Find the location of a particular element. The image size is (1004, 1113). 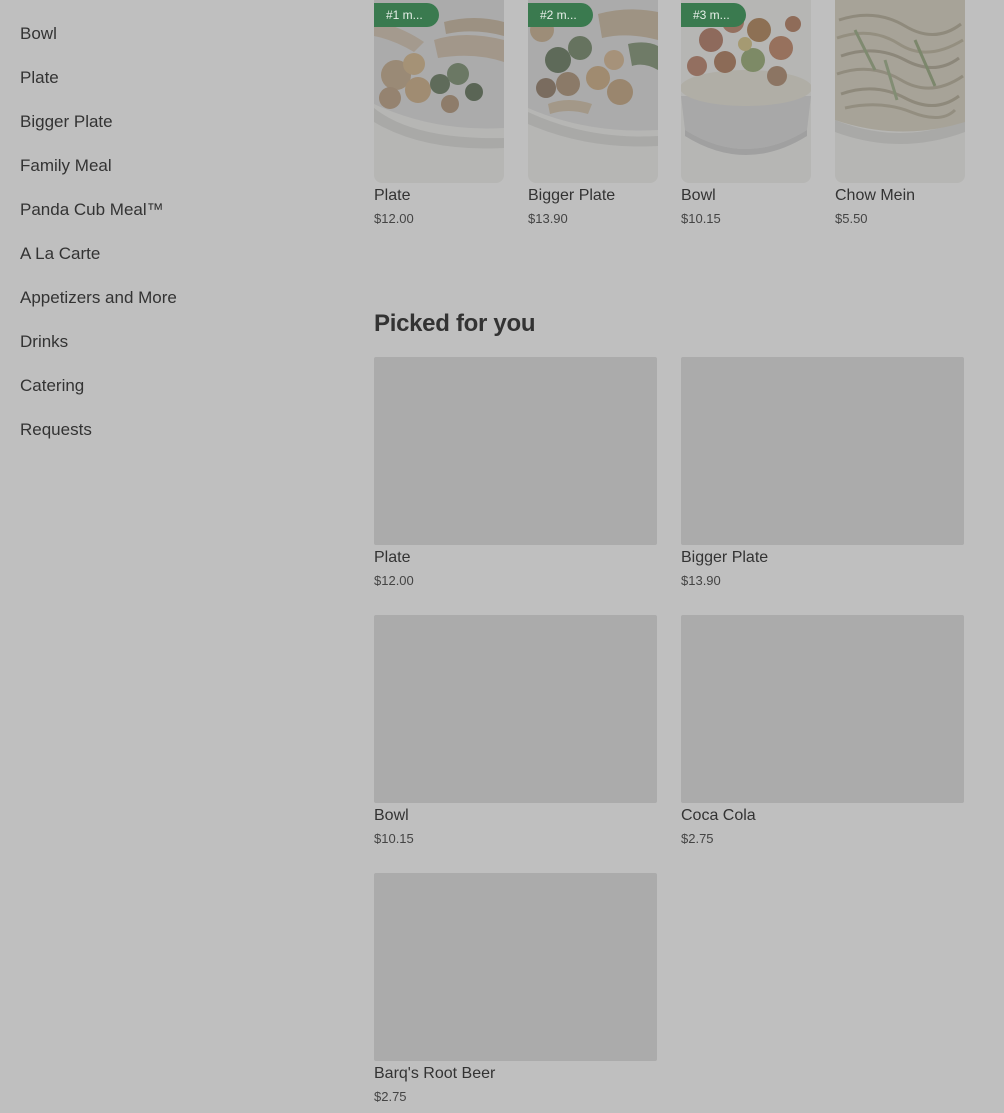

featured-card-bowl: #3 m... Bowl $10.15 is located at coordinates (746, 113).